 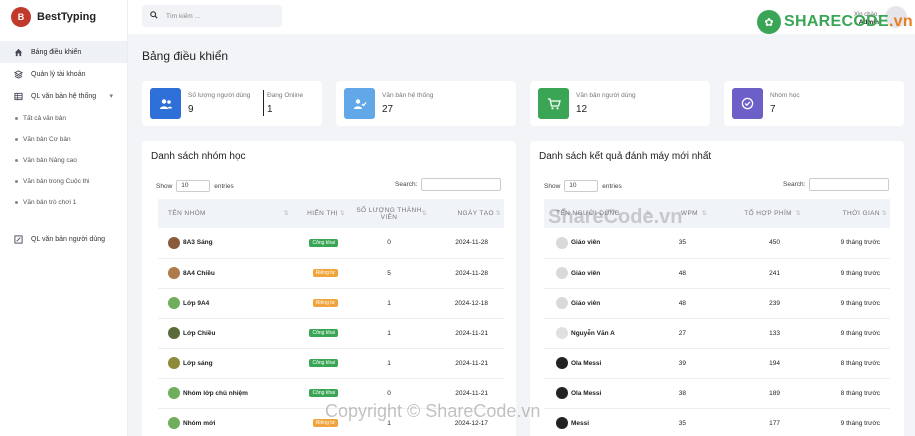 I want to click on table-row: Ola Messi 38 189 8 tháng trước, so click(x=717, y=393).